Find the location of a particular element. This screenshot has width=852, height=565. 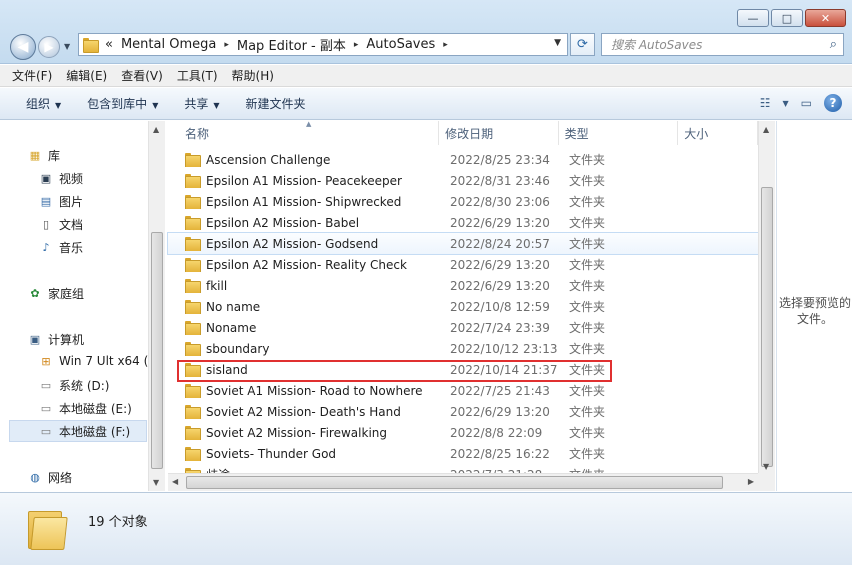

file-name-cell: sboundary is located at coordinates (304, 349).